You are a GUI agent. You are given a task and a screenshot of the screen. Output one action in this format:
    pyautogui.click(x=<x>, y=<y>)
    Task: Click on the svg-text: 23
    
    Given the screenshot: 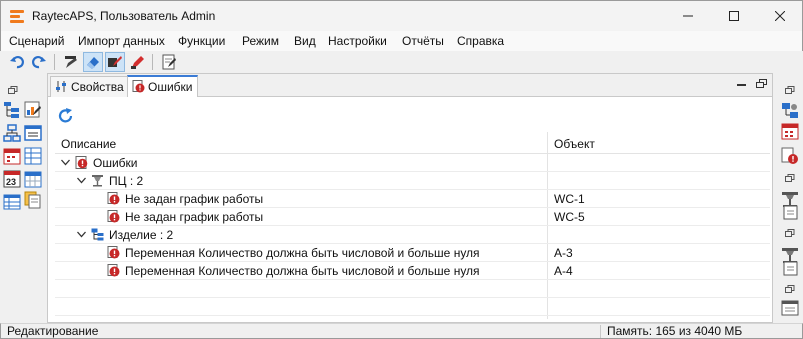 What is the action you would take?
    pyautogui.click(x=11, y=182)
    